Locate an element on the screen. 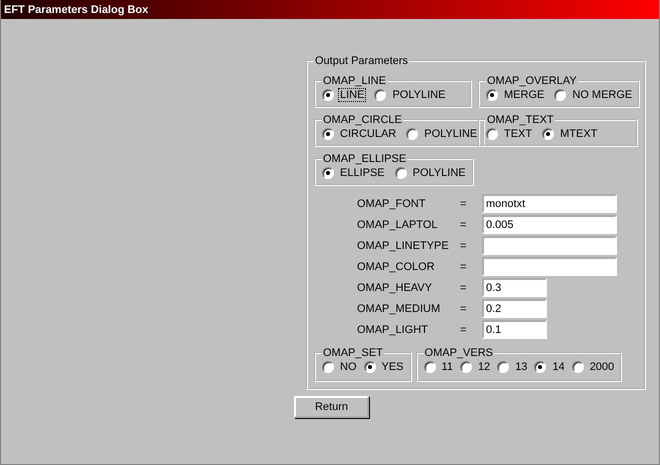 The image size is (660, 465). group-title: OMAP_TEXT is located at coordinates (520, 120).